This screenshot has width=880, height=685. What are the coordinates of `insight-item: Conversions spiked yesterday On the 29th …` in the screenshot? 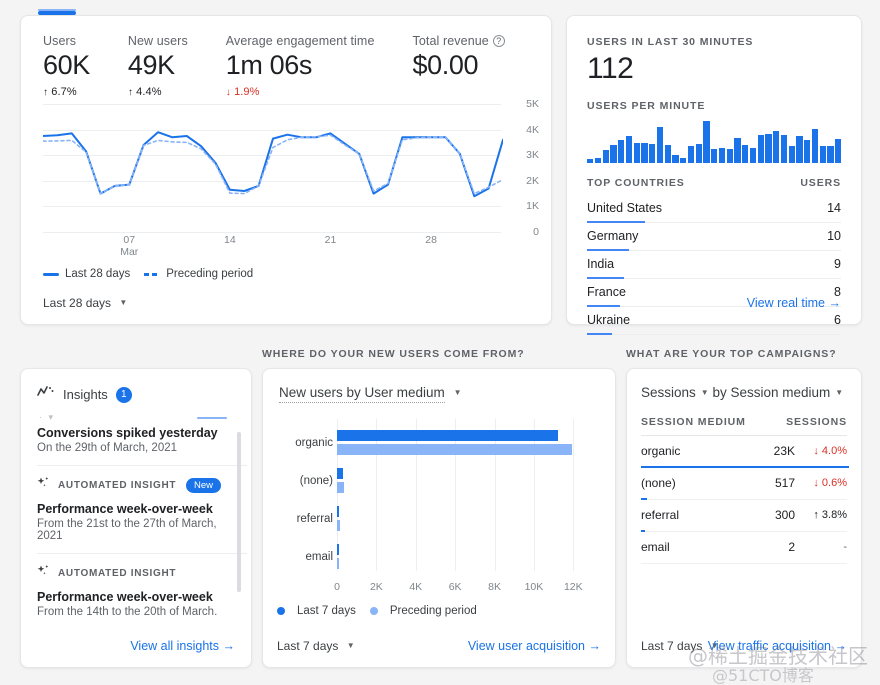 It's located at (142, 444).